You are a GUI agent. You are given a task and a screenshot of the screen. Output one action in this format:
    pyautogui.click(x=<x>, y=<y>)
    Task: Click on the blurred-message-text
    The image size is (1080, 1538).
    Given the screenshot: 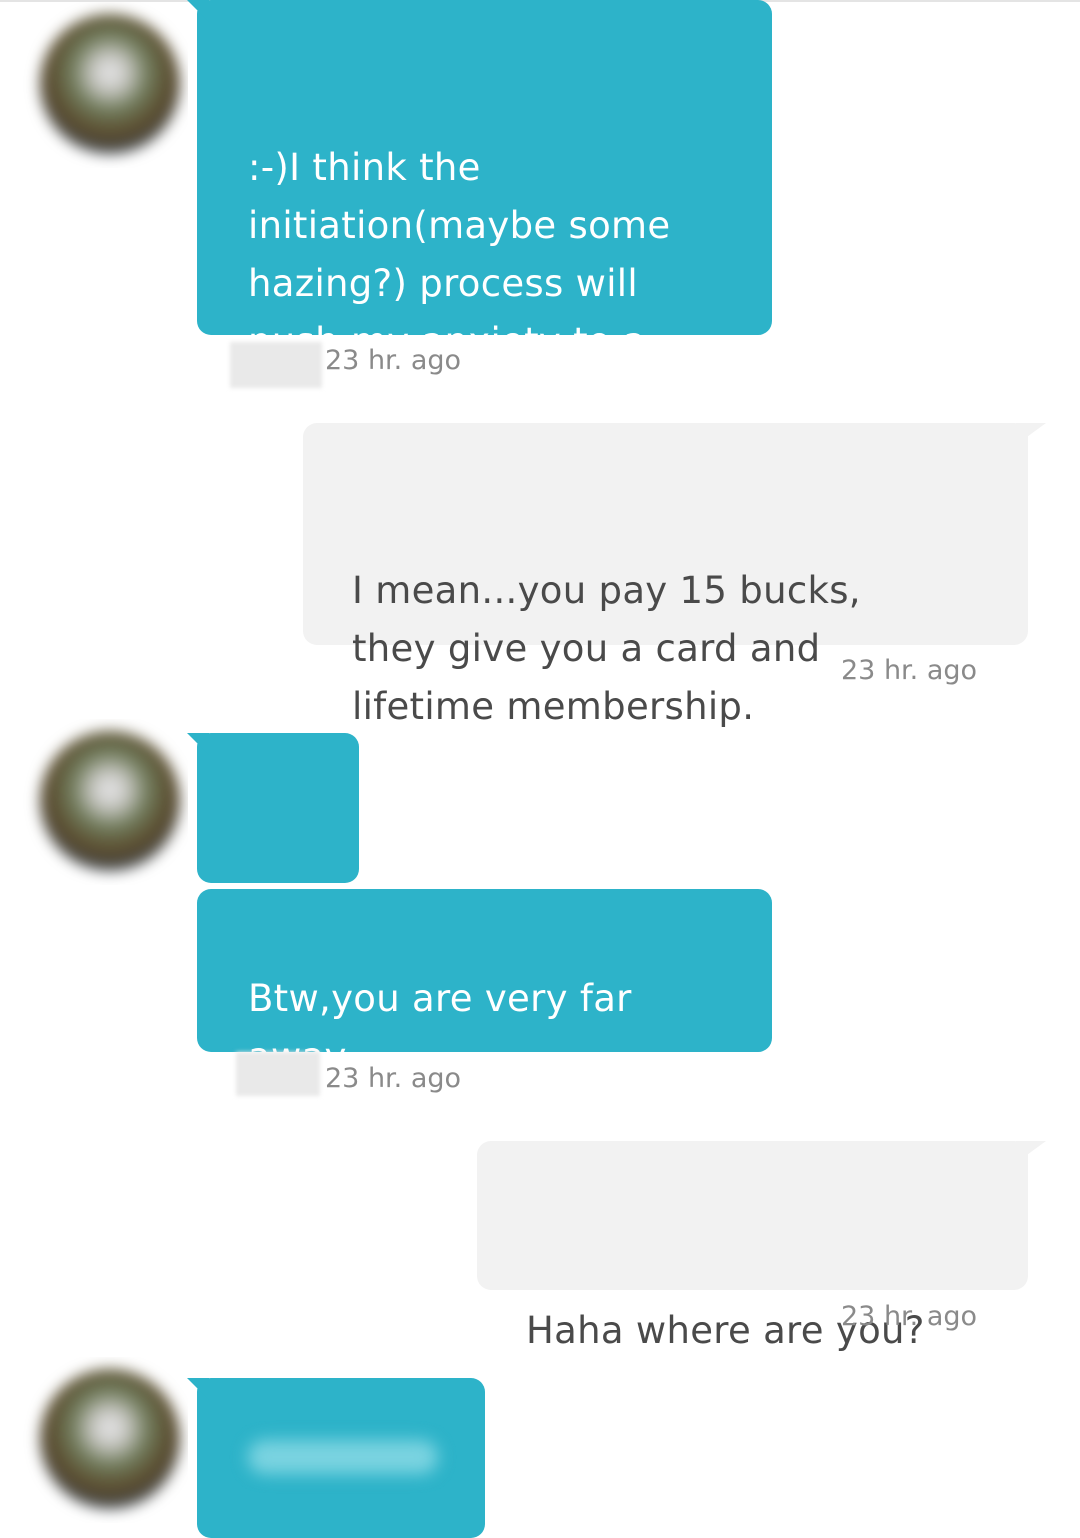 What is the action you would take?
    pyautogui.click(x=343, y=1457)
    